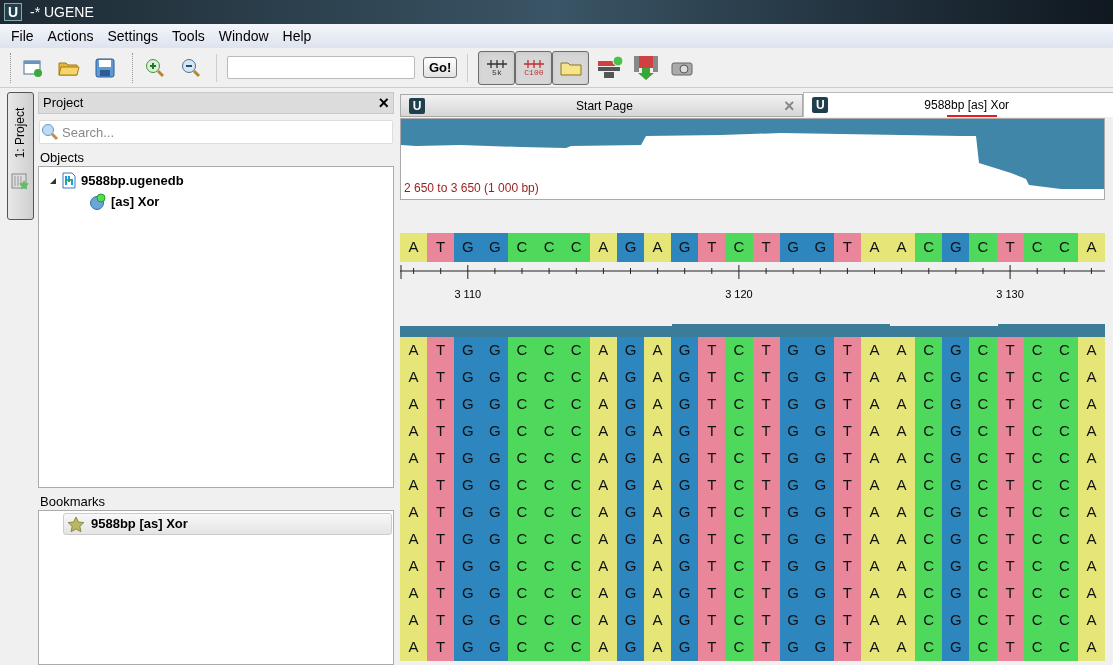 The width and height of the screenshot is (1113, 665). I want to click on bookmark-item: 9588bp [as] Xor, so click(227, 524).